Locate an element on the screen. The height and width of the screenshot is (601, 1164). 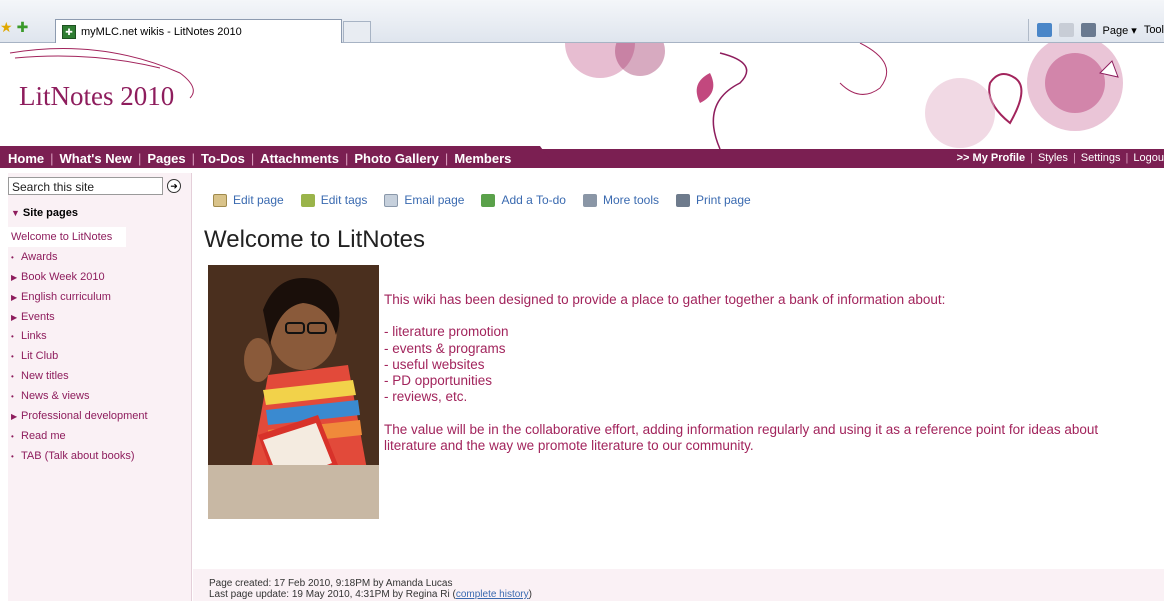
nav-todos: To-Dos is located at coordinates (223, 158).